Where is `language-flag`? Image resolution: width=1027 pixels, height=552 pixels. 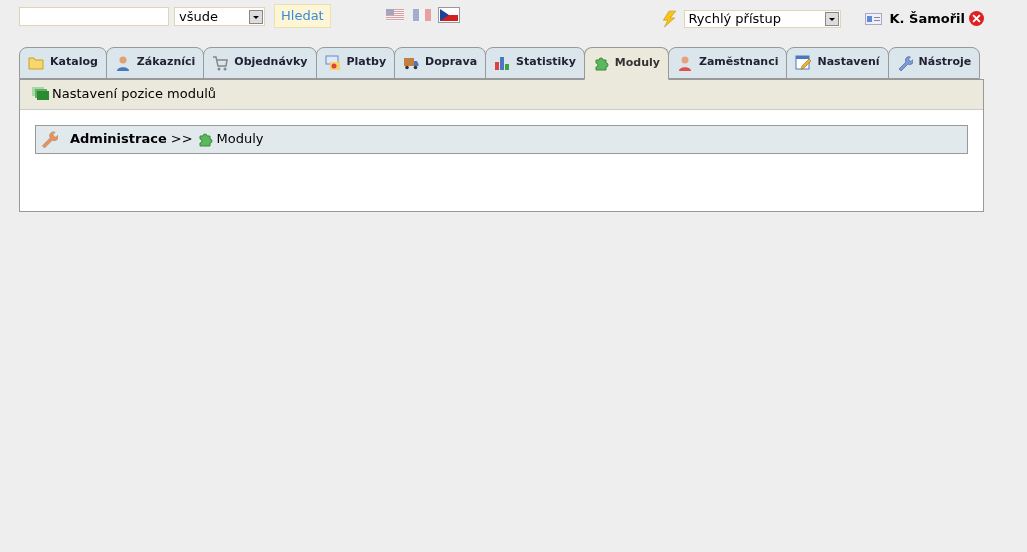 language-flag is located at coordinates (448, 15).